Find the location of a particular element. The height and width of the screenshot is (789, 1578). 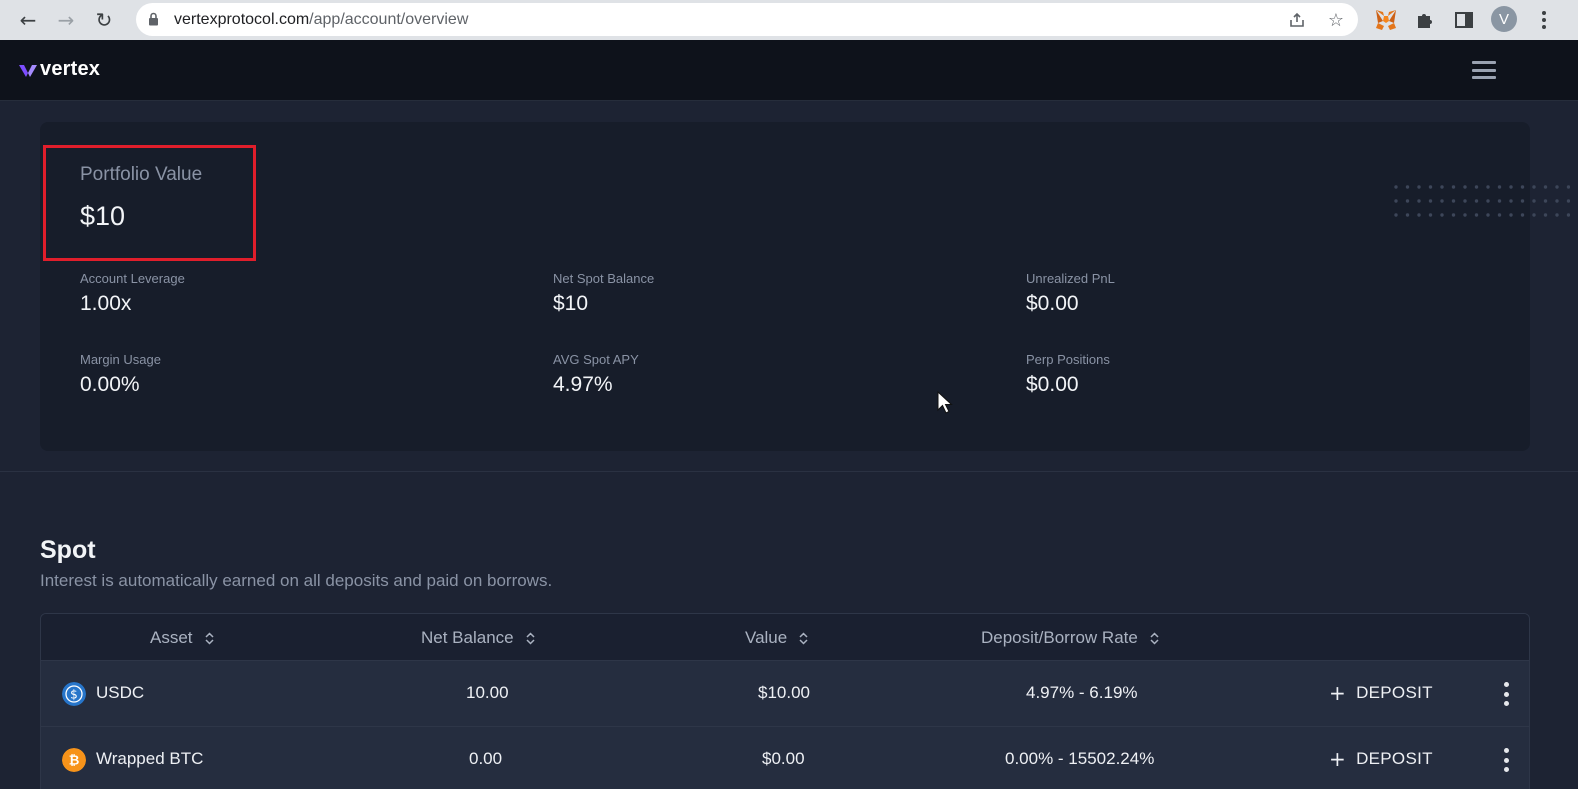

column-header-asset: Asset is located at coordinates (182, 638).